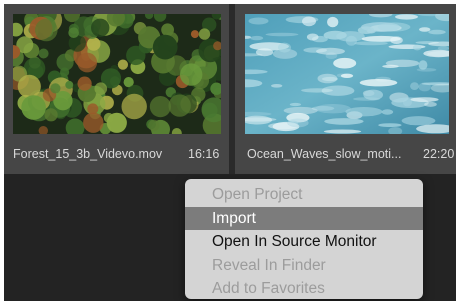 The image size is (460, 305). Describe the element at coordinates (304, 242) in the screenshot. I see `menu-item-open-in-source-monitor: Open In Source Monitor` at that location.